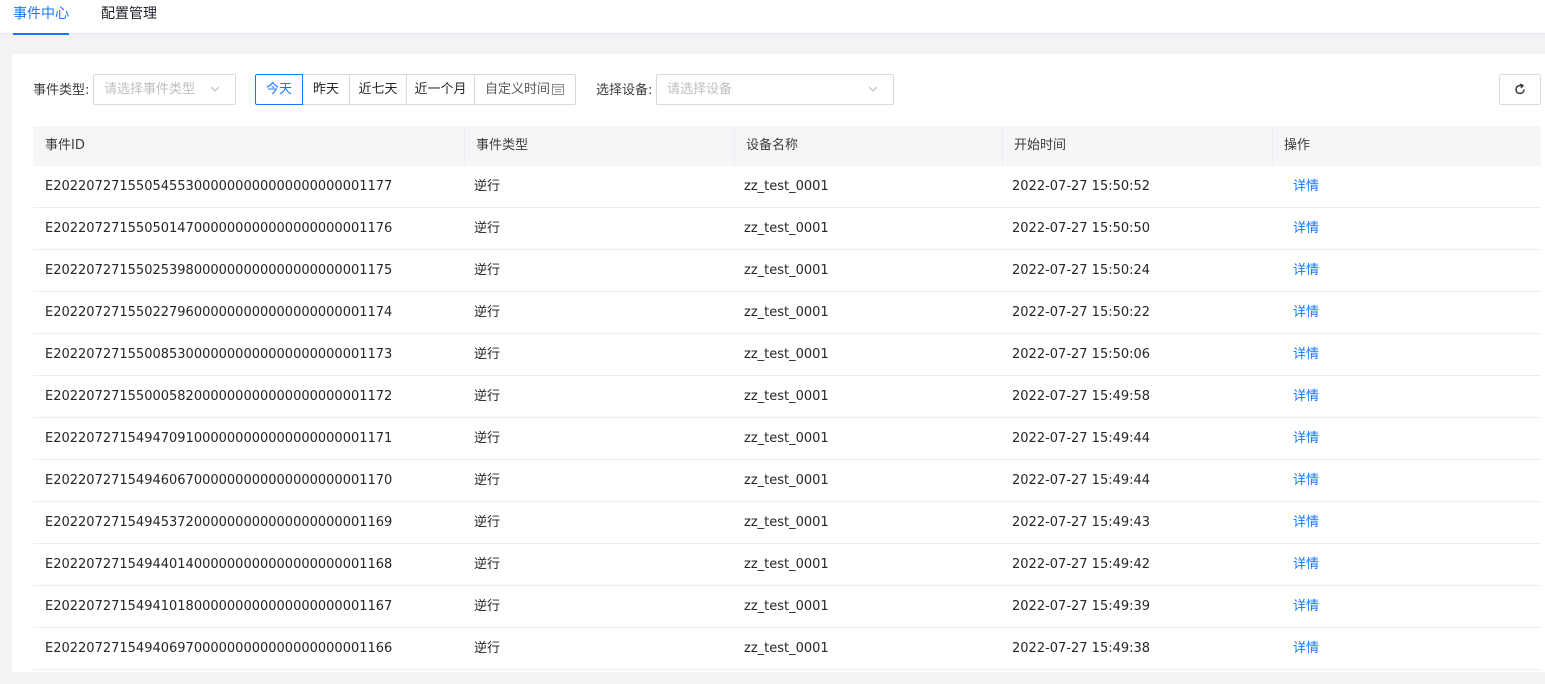 This screenshot has width=1545, height=684. Describe the element at coordinates (1081, 312) in the screenshot. I see `start-time-cell: 2022-07-27 15:50:22` at that location.